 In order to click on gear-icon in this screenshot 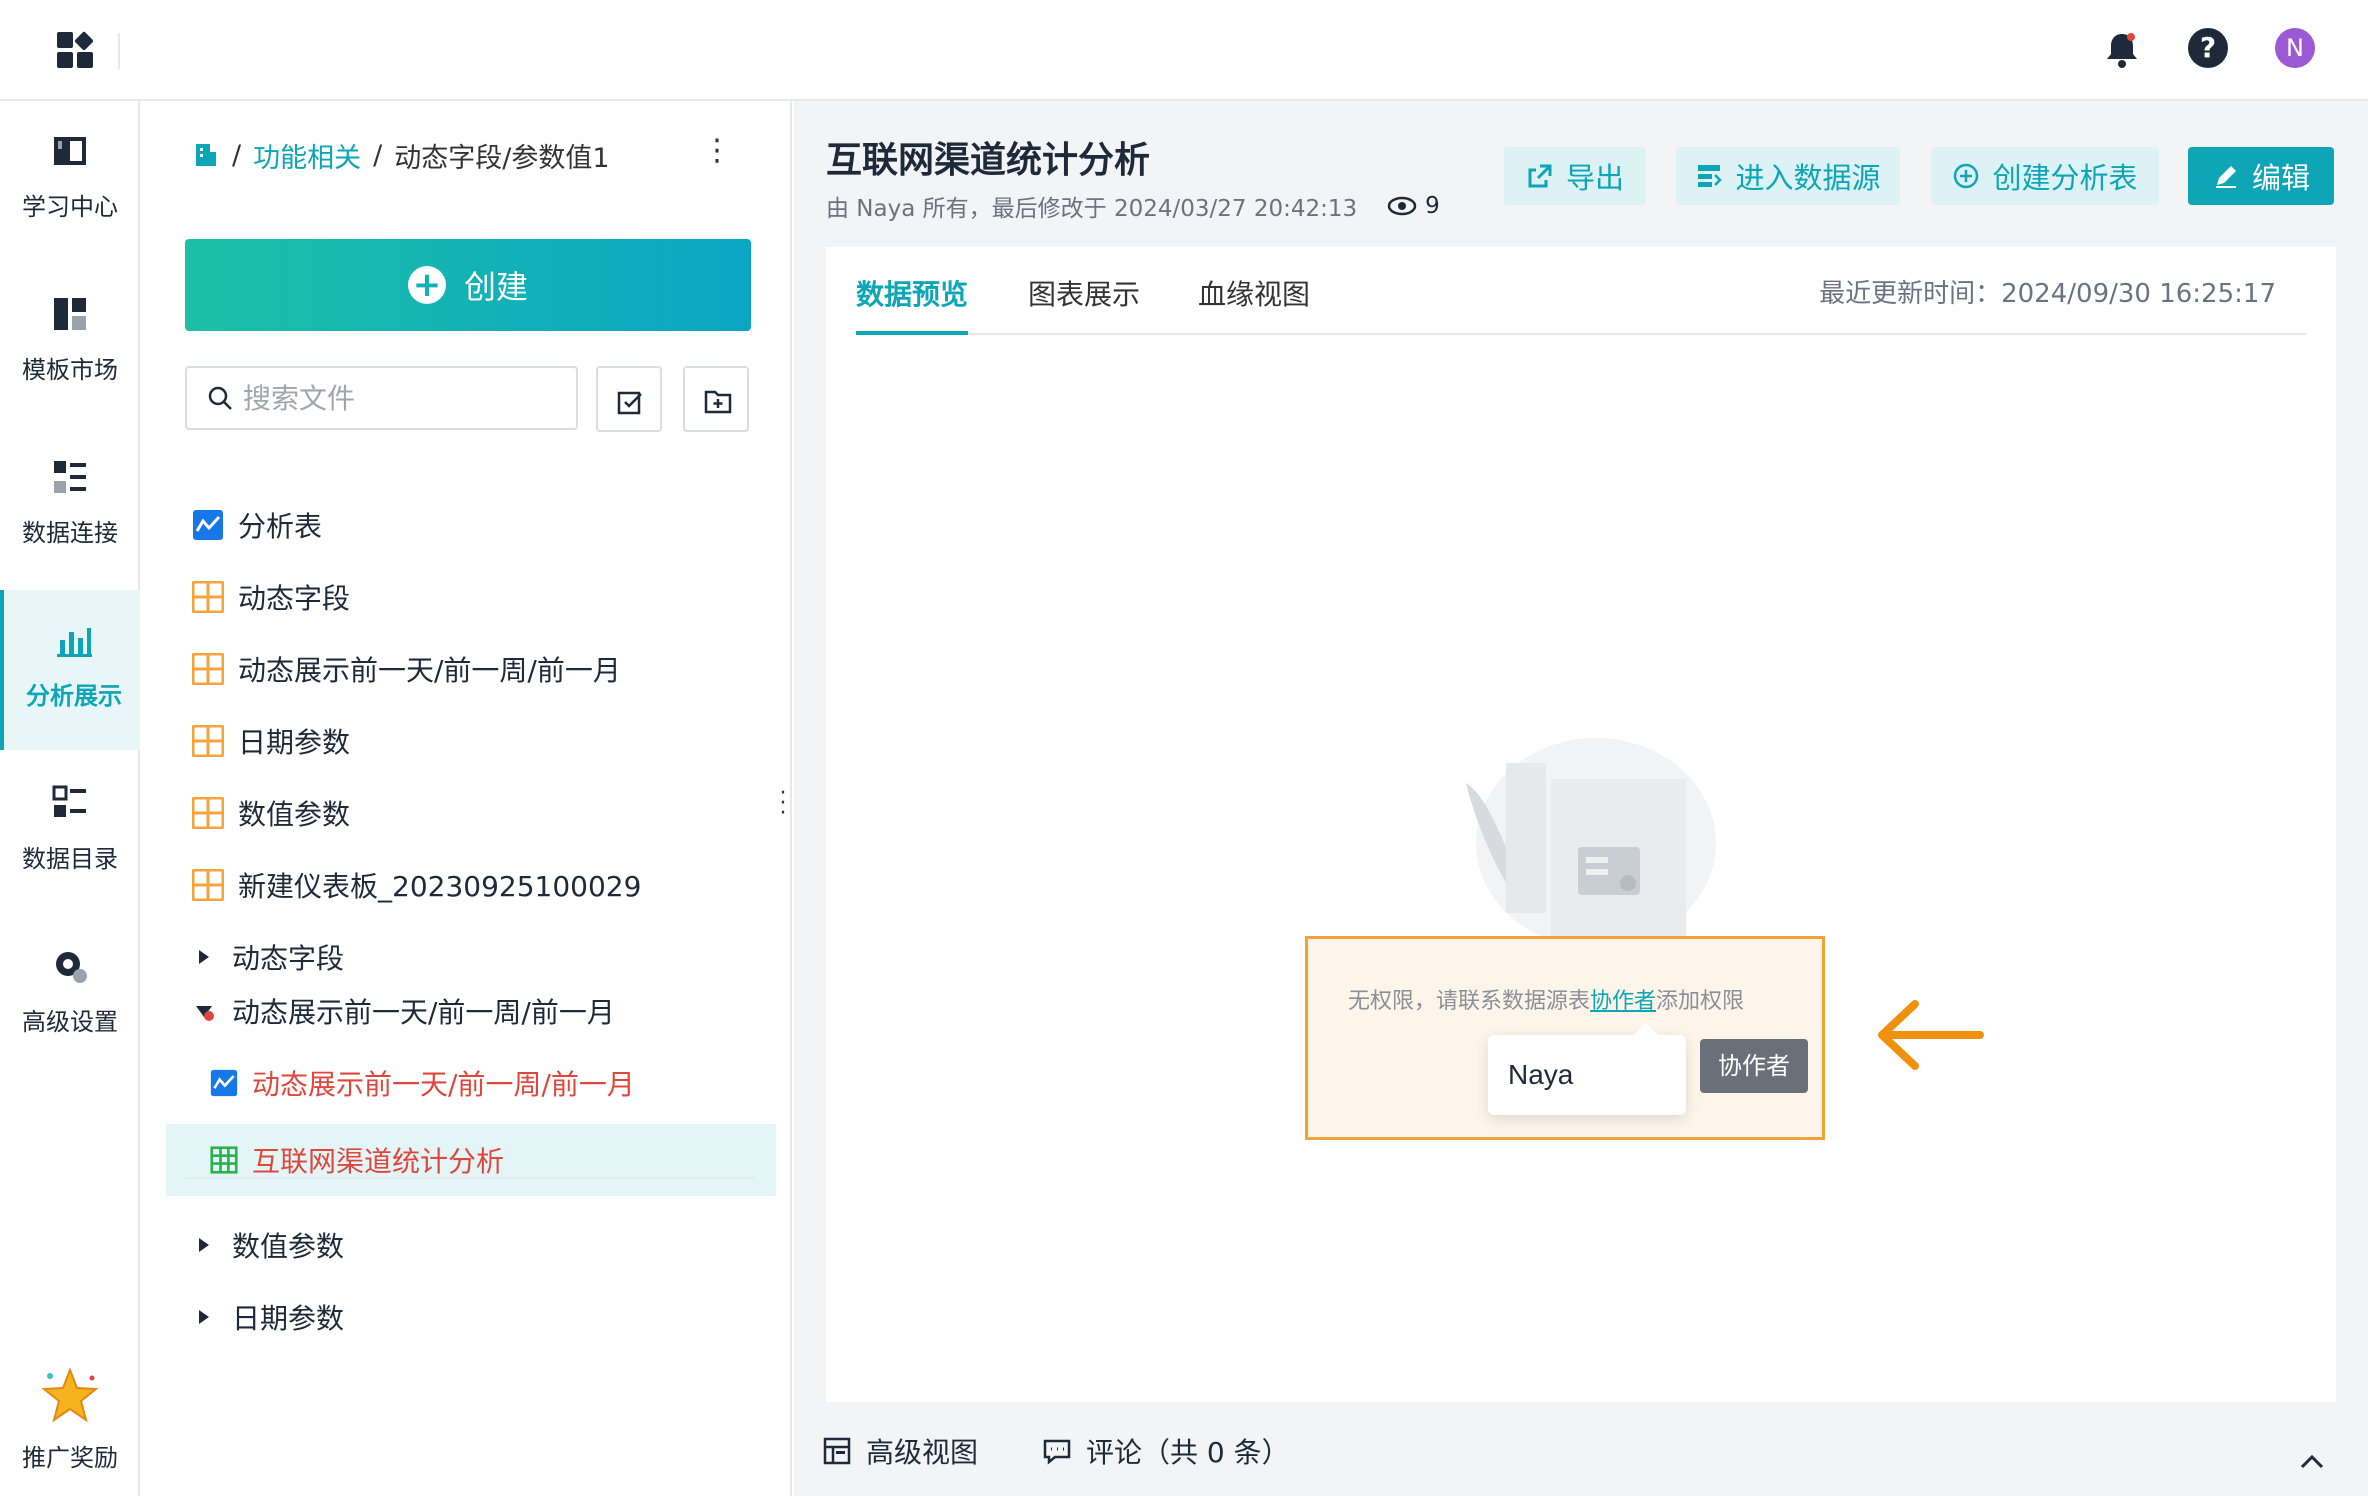, I will do `click(71, 967)`.